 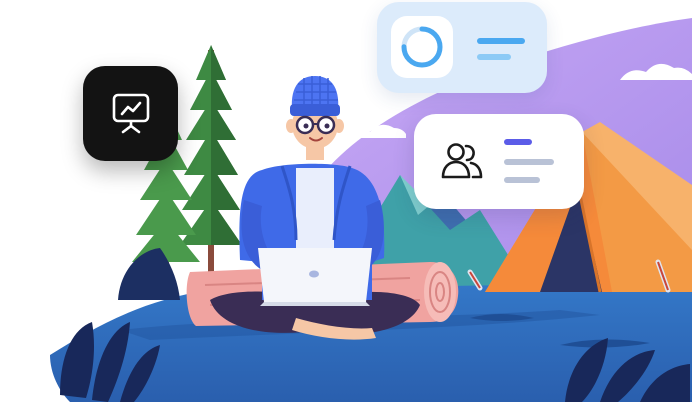 What do you see at coordinates (462, 161) in the screenshot?
I see `users-icon` at bounding box center [462, 161].